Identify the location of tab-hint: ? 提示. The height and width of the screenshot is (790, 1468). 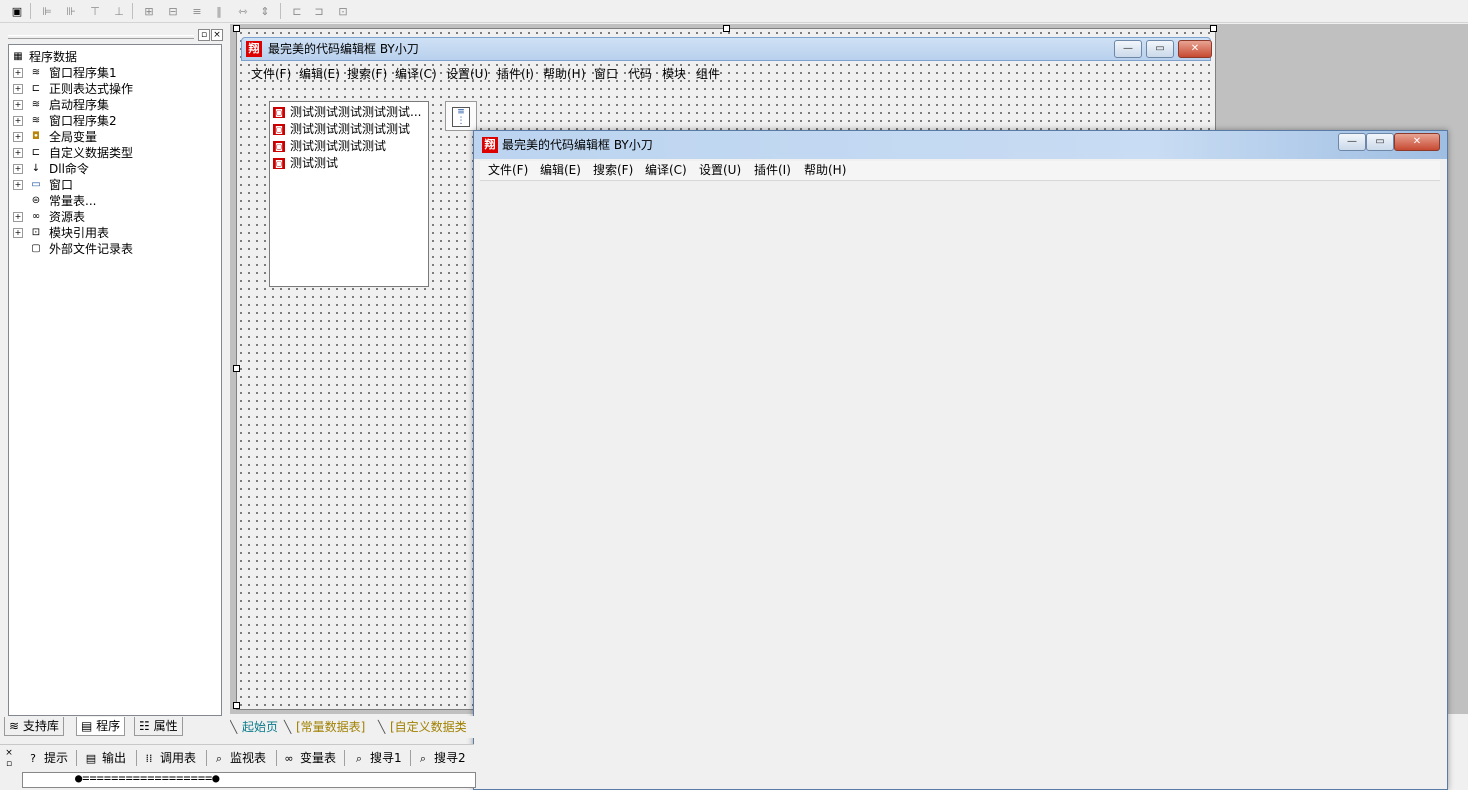
(47, 758).